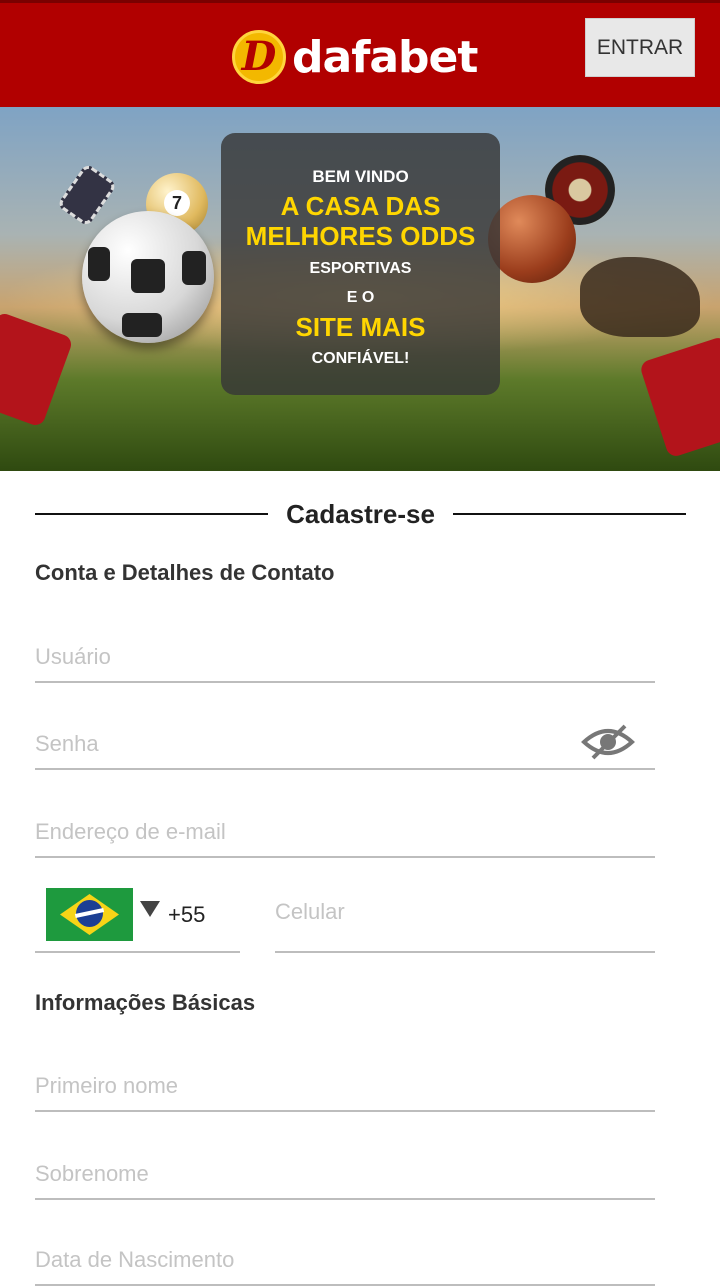 The width and height of the screenshot is (720, 1286). I want to click on welcome-text: BEM VINDO, so click(360, 176).